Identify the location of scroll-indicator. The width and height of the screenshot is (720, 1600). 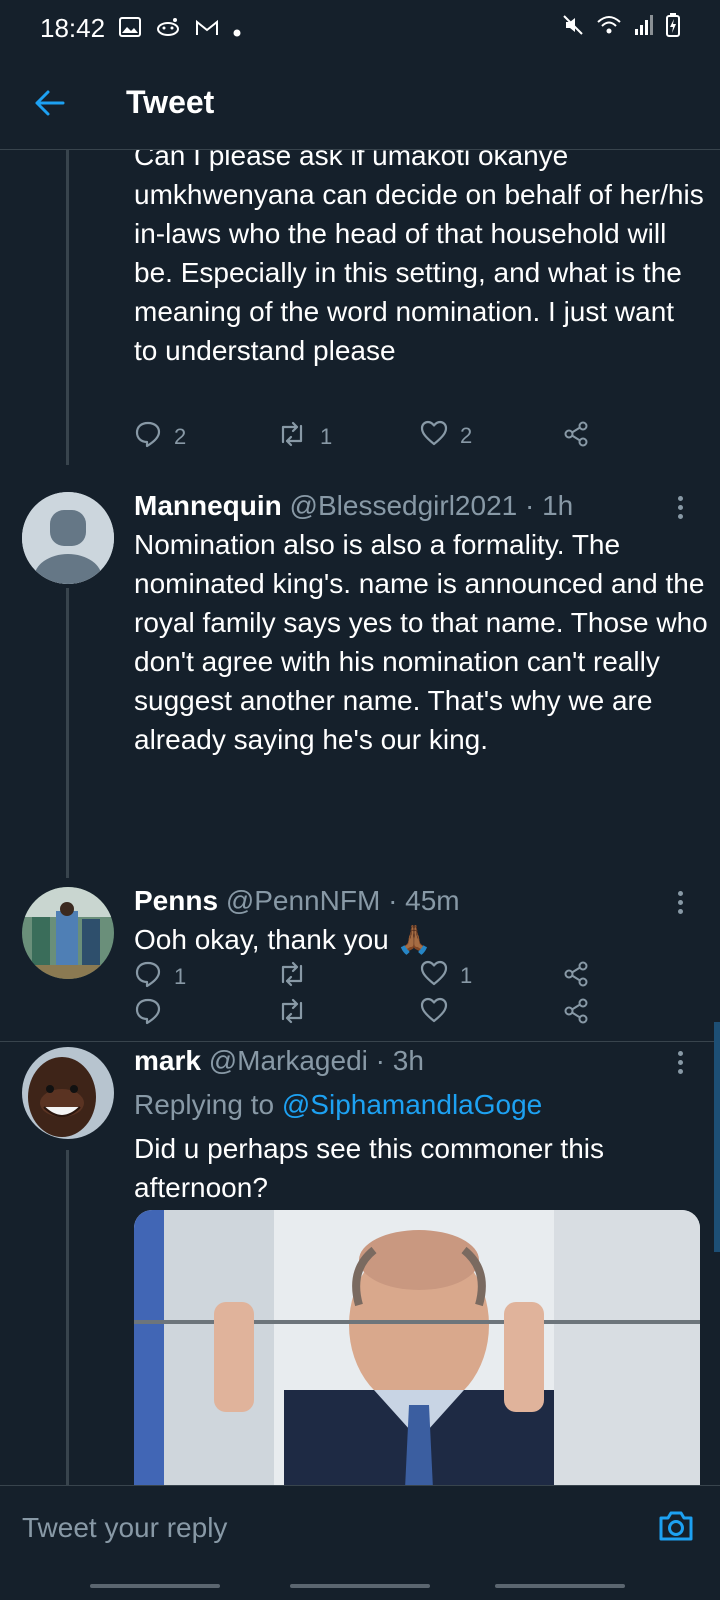
(717, 1137).